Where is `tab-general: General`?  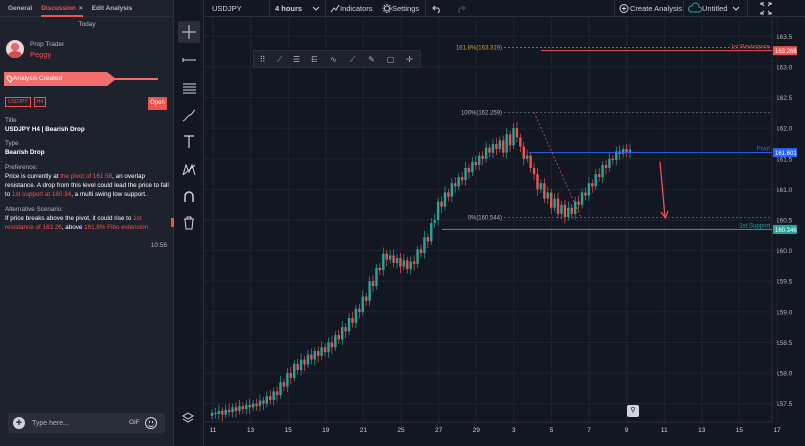 tab-general: General is located at coordinates (20, 8).